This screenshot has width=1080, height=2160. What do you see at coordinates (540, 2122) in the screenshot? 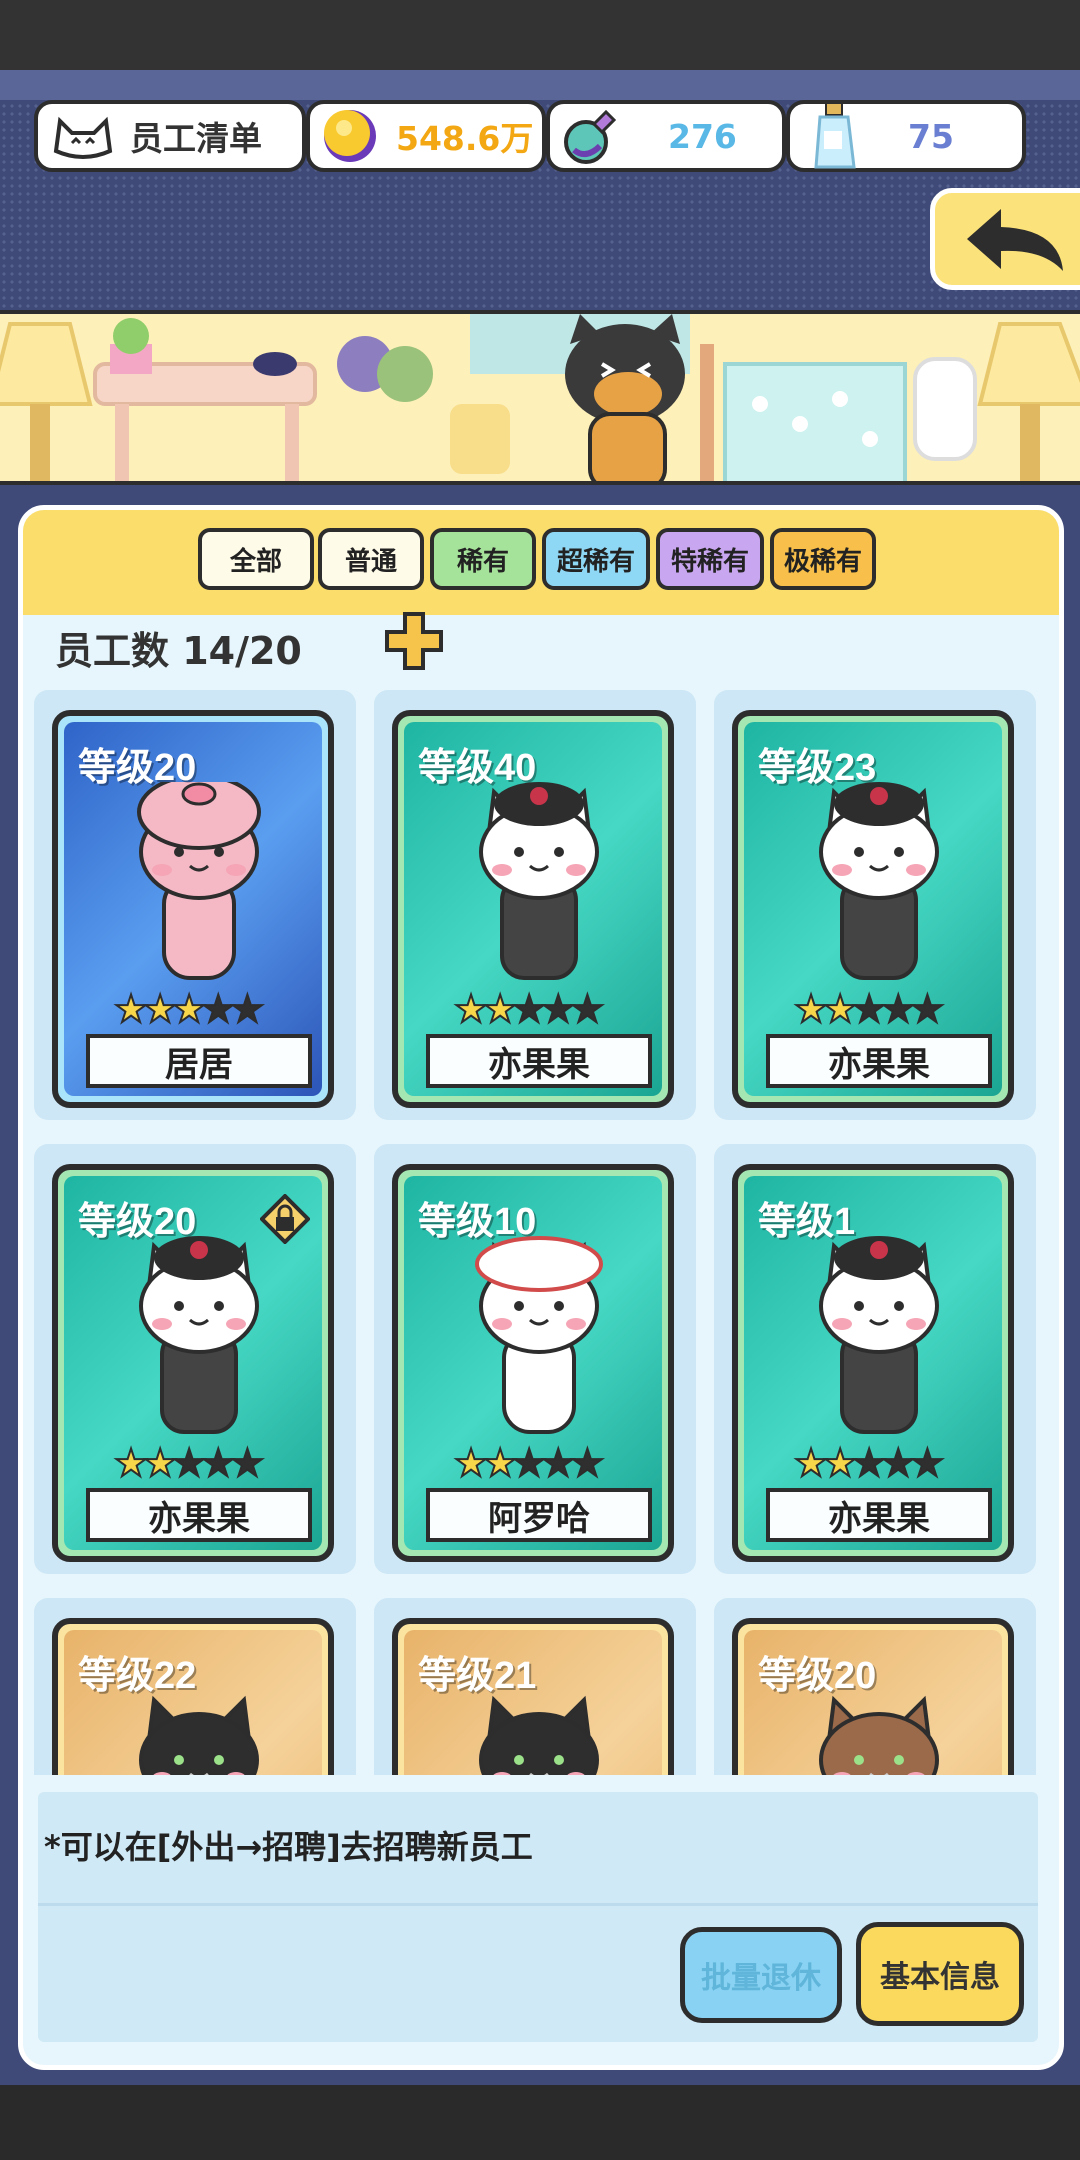
I see `nav-bar` at bounding box center [540, 2122].